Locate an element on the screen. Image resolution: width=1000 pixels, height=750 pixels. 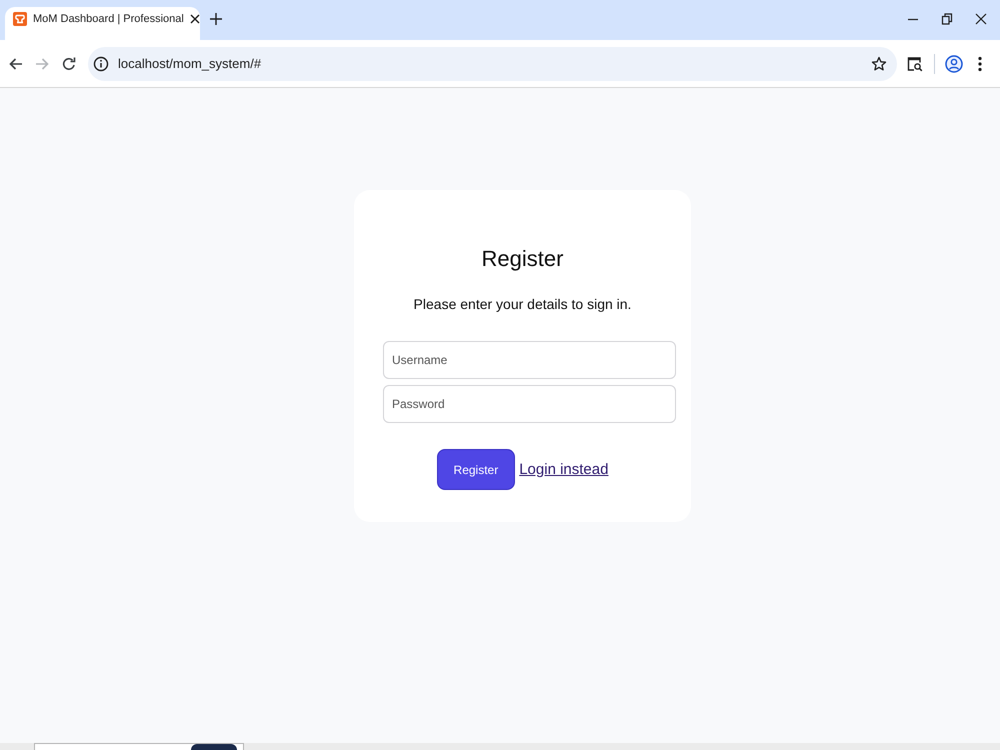
register-button: Register is located at coordinates (476, 469).